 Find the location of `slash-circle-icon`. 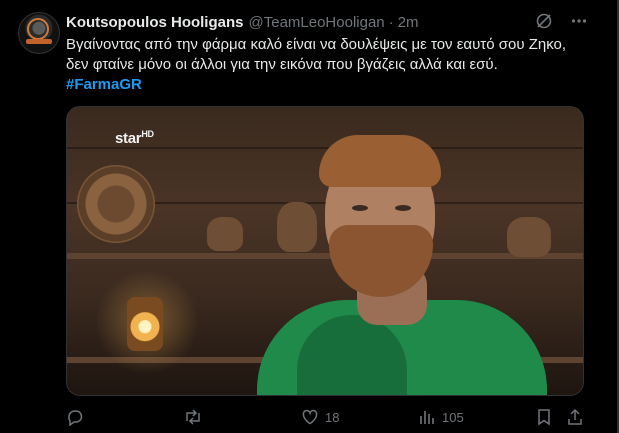

slash-circle-icon is located at coordinates (544, 23).